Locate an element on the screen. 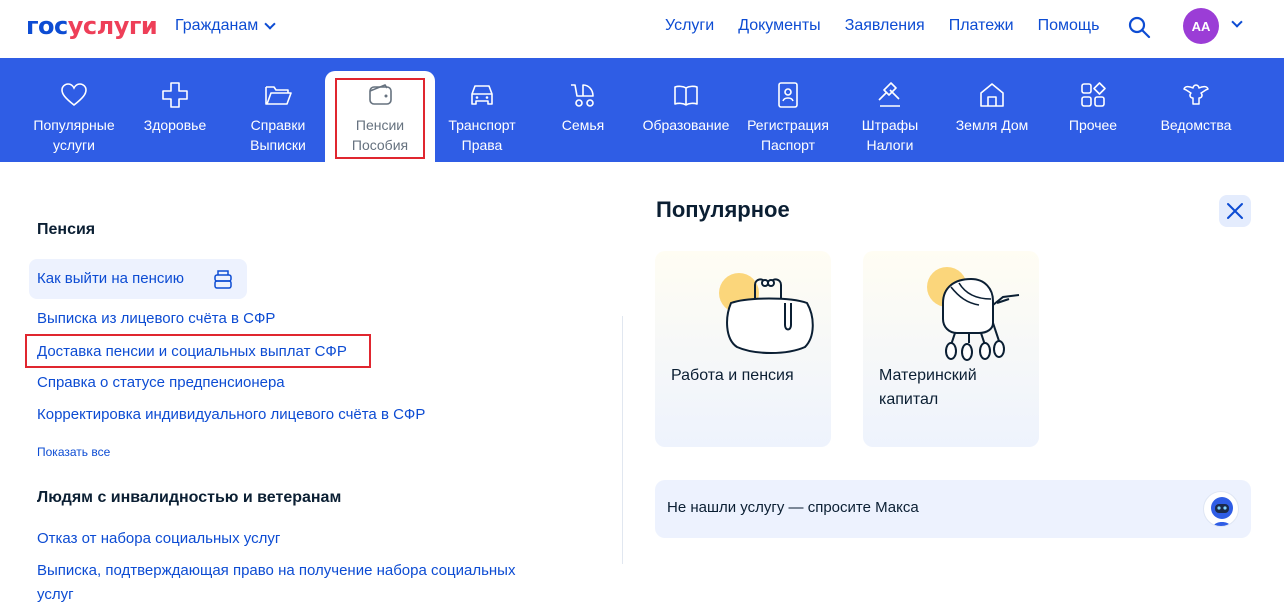 The width and height of the screenshot is (1284, 614). category-pensions: Пенсии Пособия is located at coordinates (380, 116).